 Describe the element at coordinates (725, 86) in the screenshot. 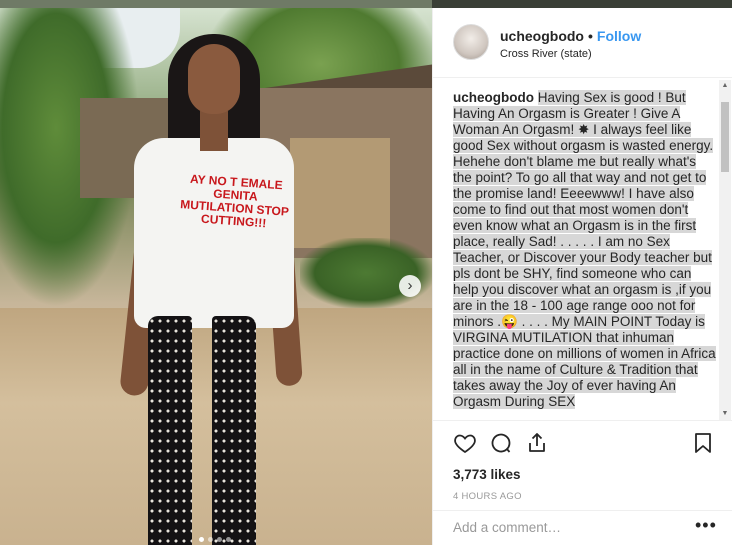

I see `scroll-up-arrow-icon: ▲` at that location.